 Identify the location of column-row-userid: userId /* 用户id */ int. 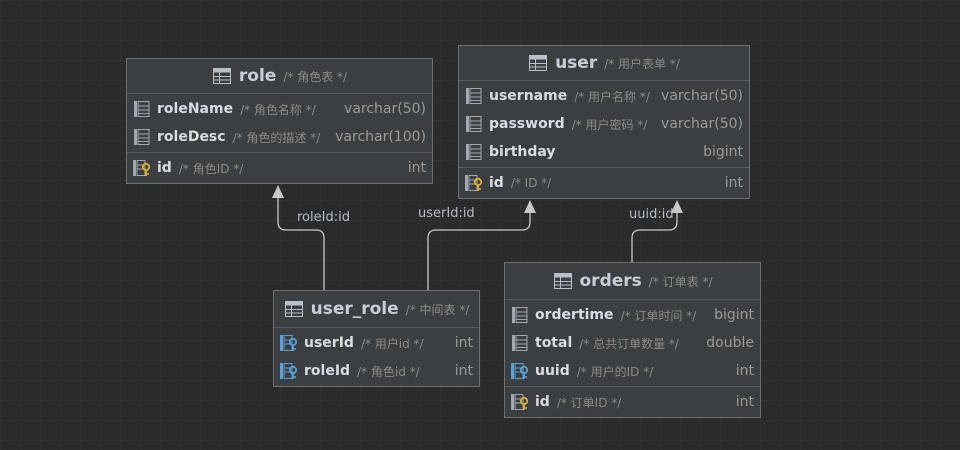
(376, 343).